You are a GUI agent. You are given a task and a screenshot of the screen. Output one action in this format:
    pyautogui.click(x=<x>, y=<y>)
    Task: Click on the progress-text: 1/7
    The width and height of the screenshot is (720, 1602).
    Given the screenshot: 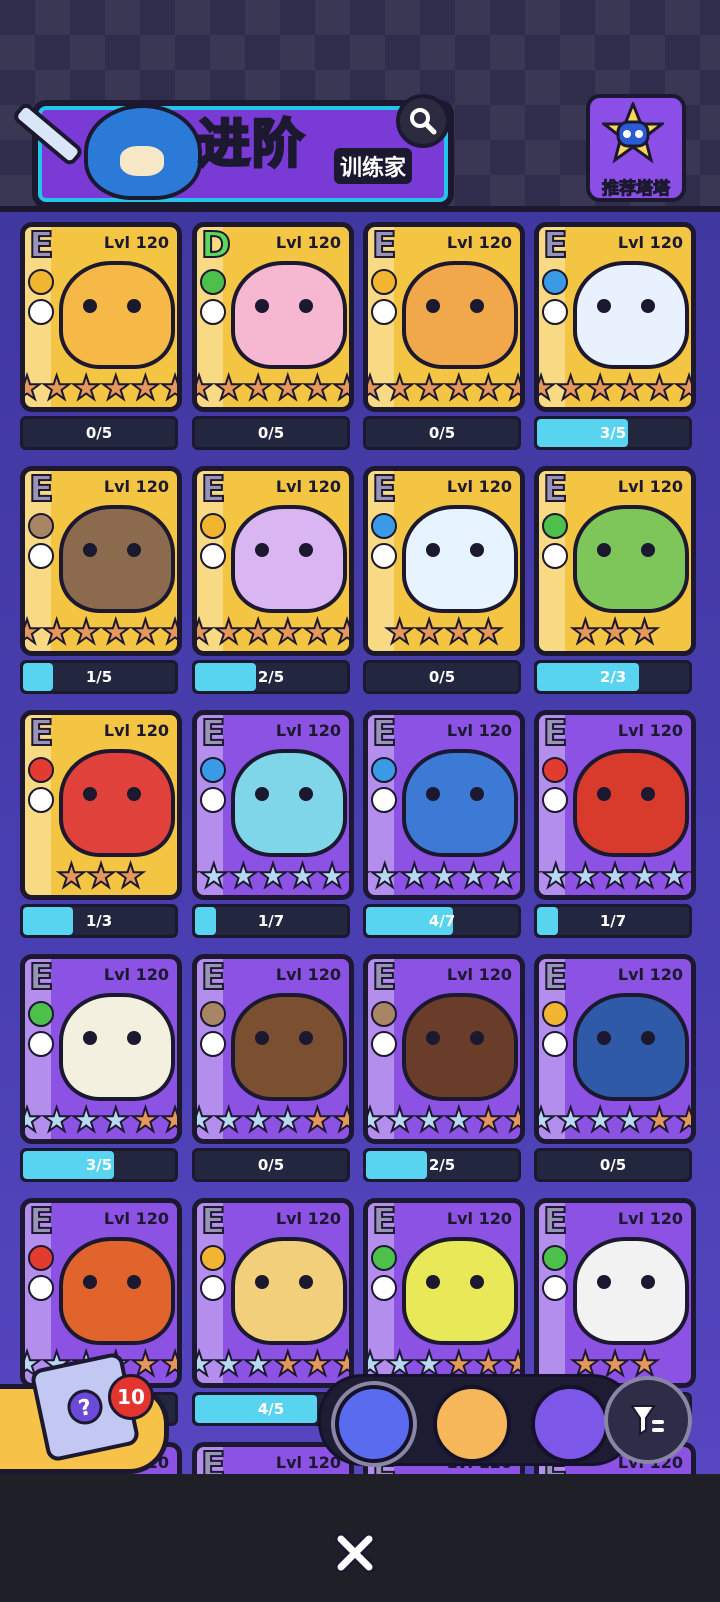 What is the action you would take?
    pyautogui.click(x=613, y=921)
    